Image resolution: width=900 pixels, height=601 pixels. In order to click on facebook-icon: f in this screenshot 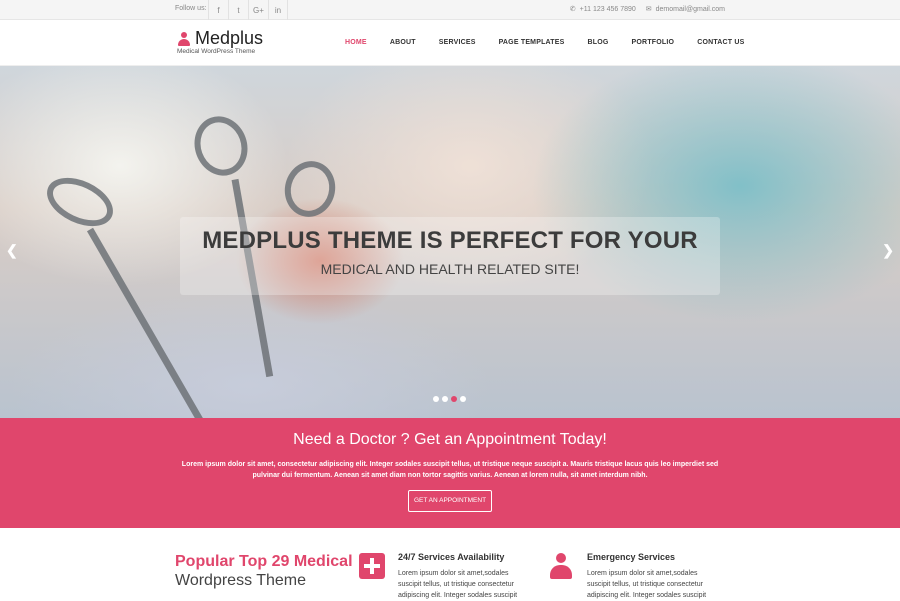, I will do `click(218, 10)`.